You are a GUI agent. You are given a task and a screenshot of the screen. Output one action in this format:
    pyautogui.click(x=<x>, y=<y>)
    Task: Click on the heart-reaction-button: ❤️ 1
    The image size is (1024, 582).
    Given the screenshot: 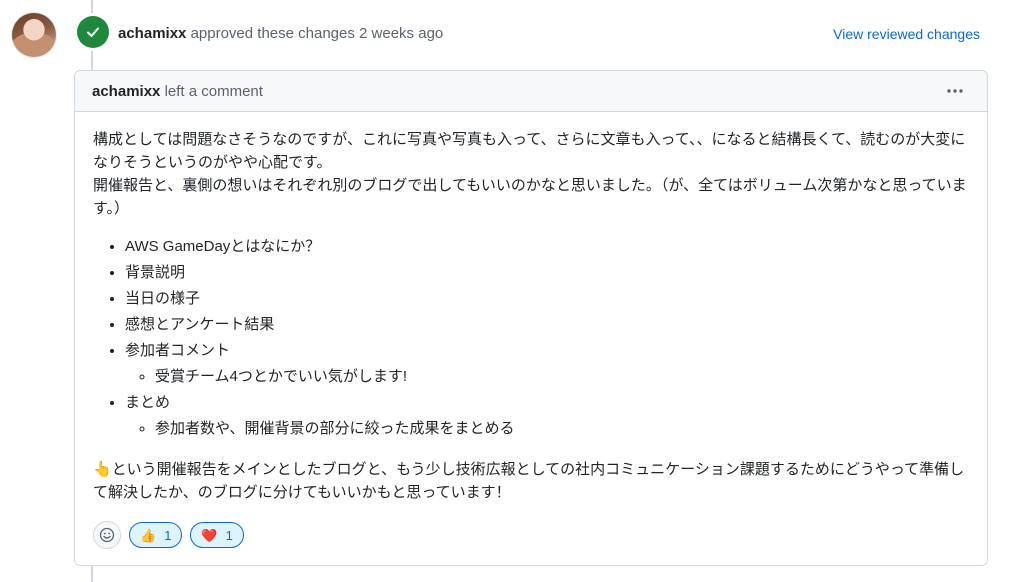 What is the action you would take?
    pyautogui.click(x=217, y=535)
    